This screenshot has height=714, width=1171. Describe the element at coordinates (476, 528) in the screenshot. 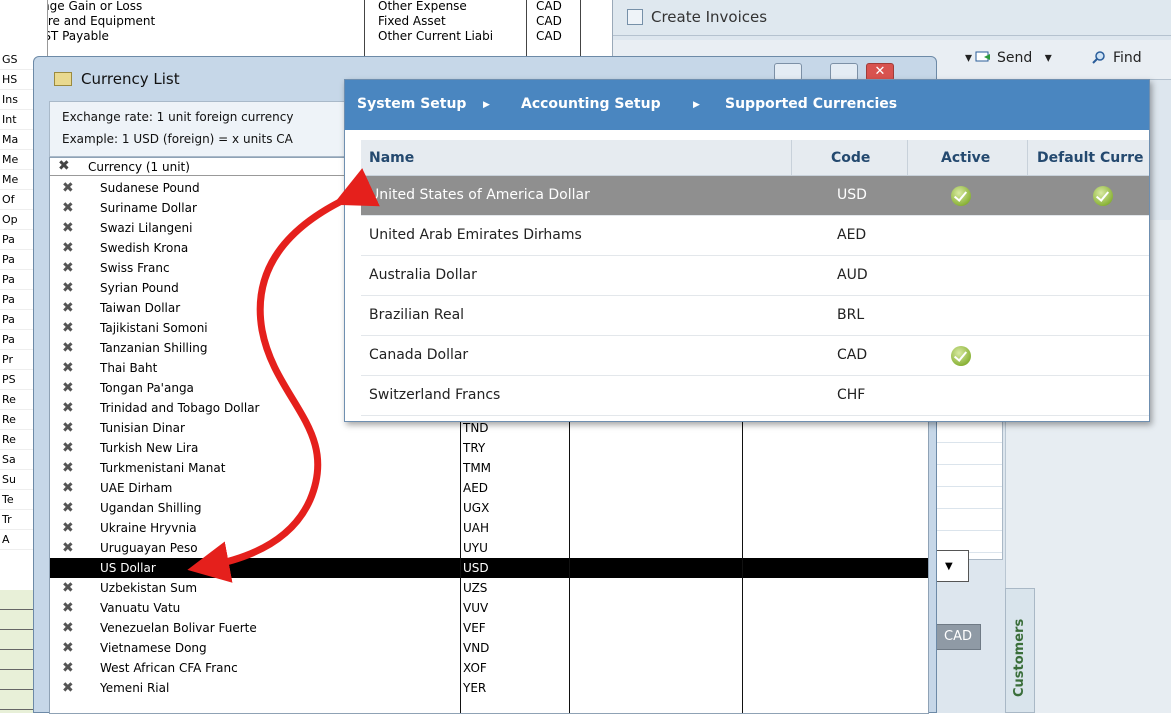

I see `currency-code: UAH` at that location.